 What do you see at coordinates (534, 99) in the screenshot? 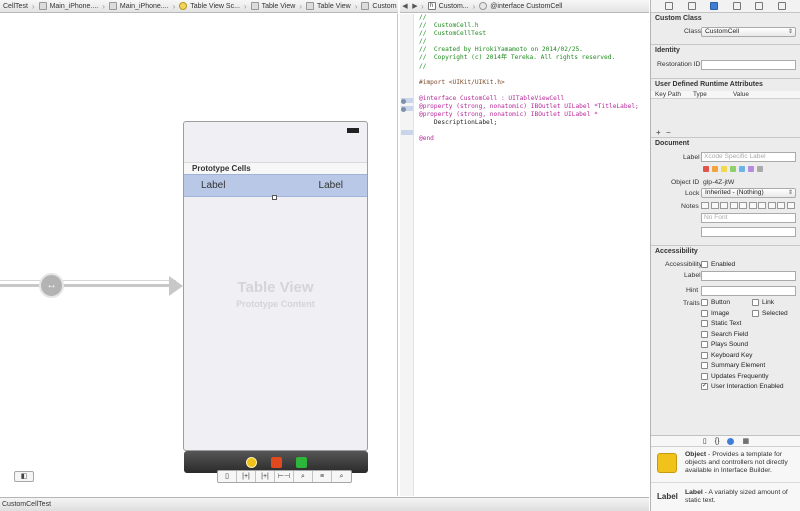
I see `code-line: @interface CustomCell : UITableViewCell` at bounding box center [534, 99].